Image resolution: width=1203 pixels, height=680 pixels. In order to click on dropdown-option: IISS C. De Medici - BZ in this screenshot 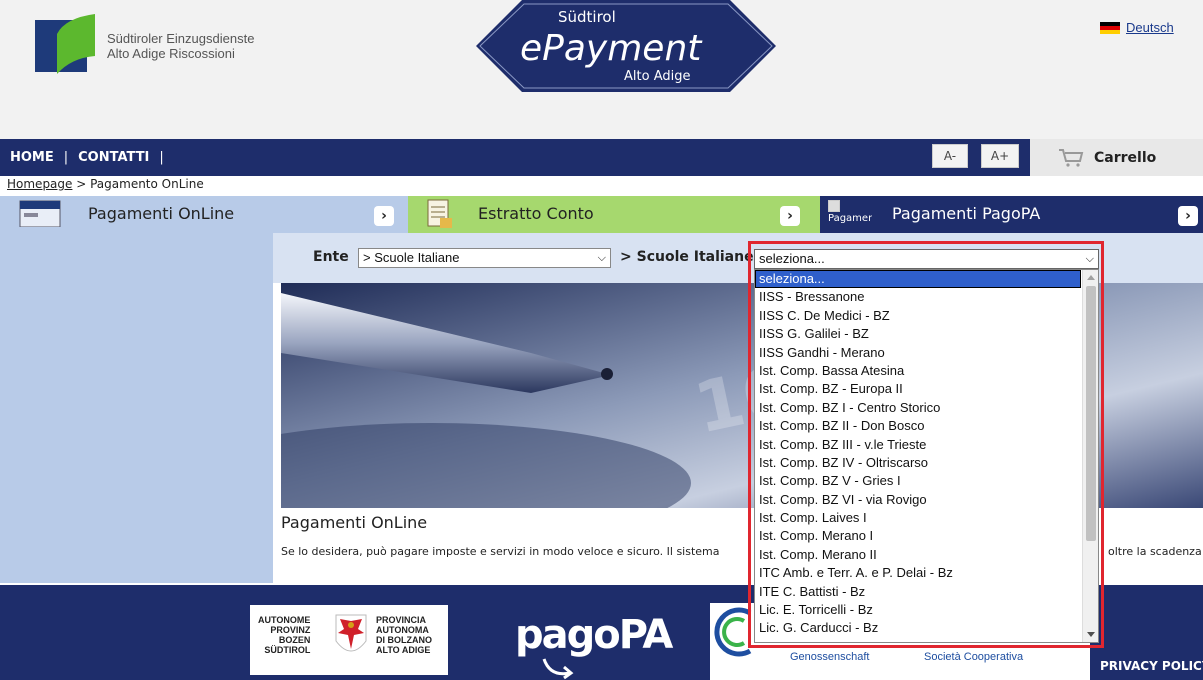, I will do `click(918, 316)`.